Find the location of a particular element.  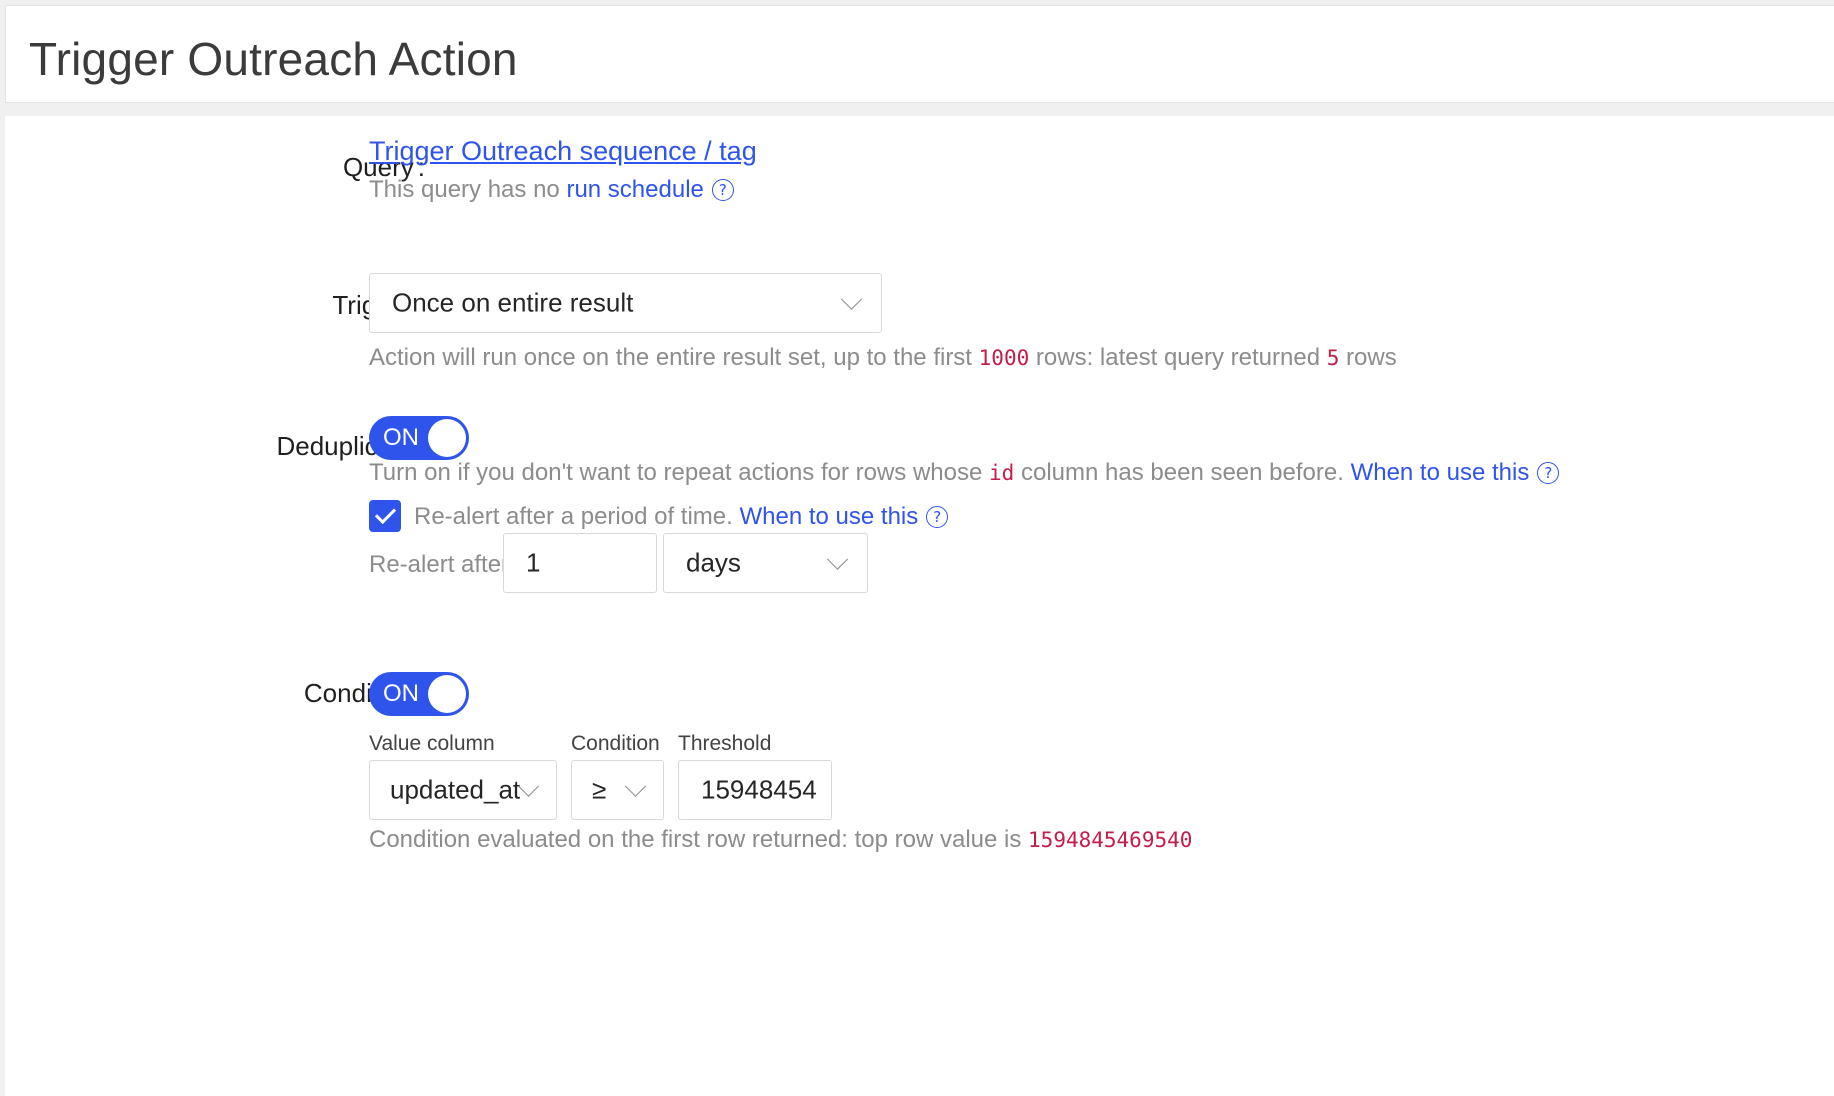

deduplicate-toggle-label: ON is located at coordinates (401, 437).